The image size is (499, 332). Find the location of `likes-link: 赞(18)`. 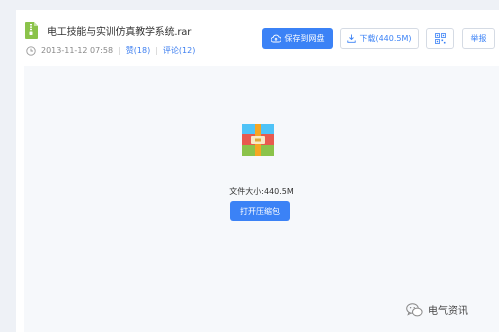

likes-link: 赞(18) is located at coordinates (138, 50).